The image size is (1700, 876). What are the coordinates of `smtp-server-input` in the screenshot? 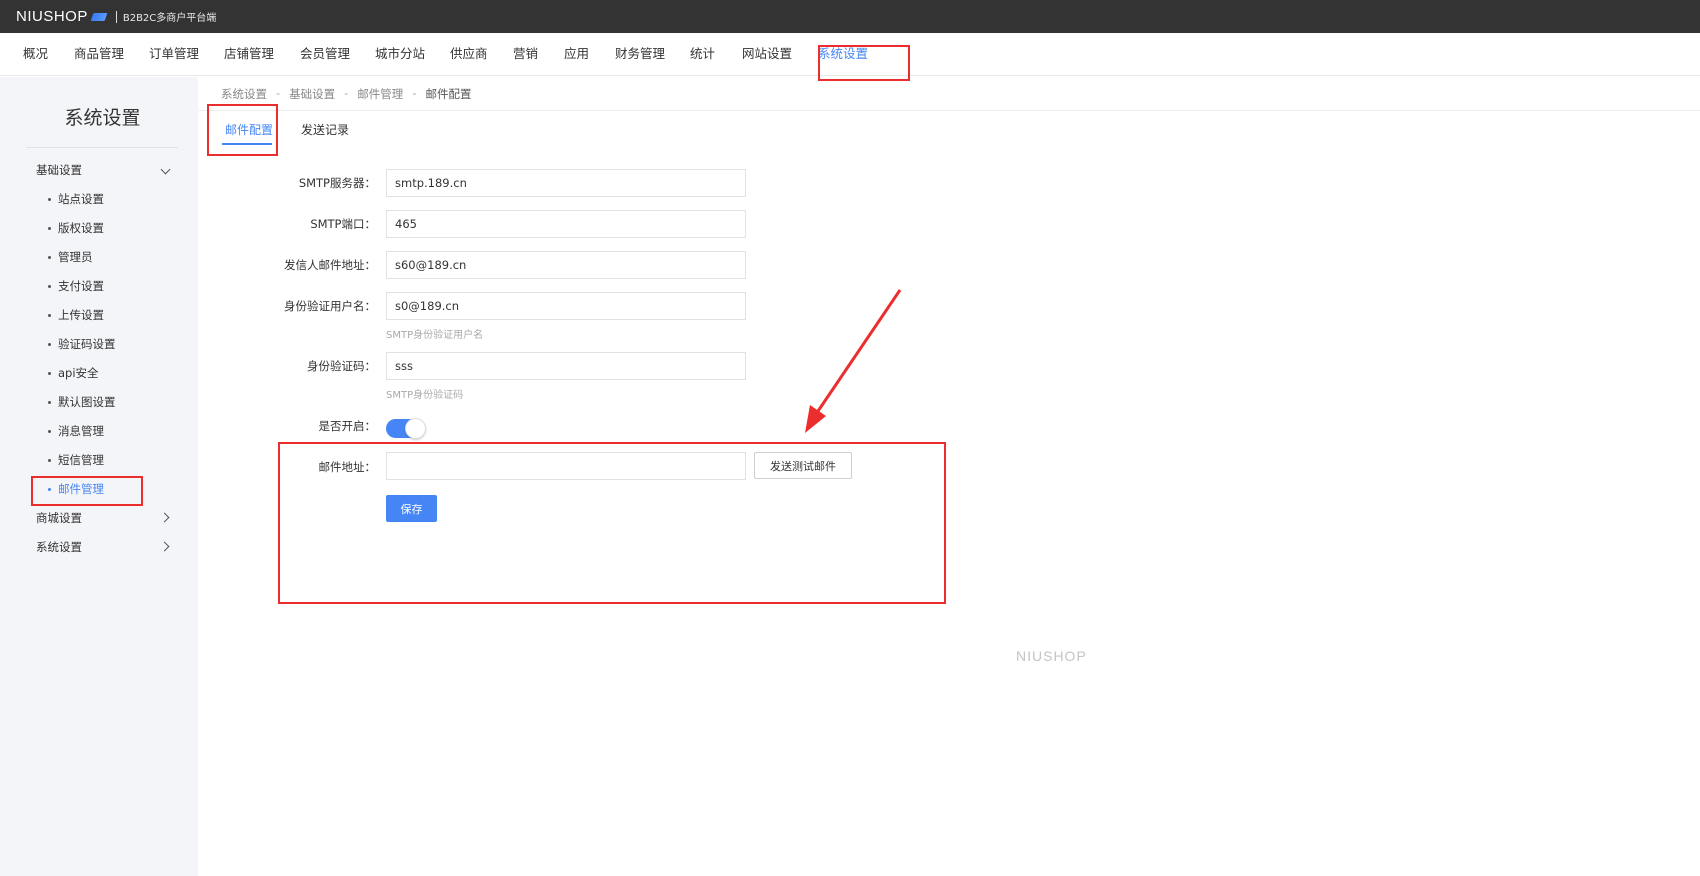 It's located at (566, 183).